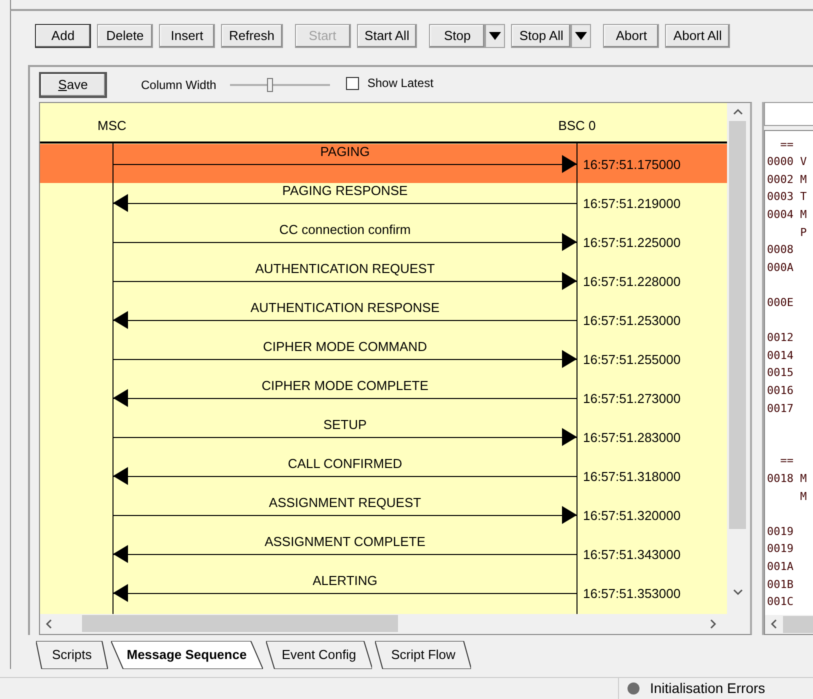 The width and height of the screenshot is (813, 699). I want to click on hex-line: 001B, so click(780, 584).